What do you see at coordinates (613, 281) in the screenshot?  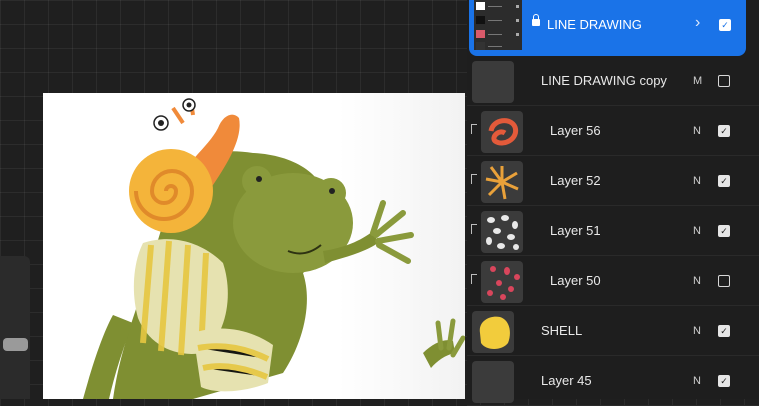 I see `layer-row: Layer 50 N` at bounding box center [613, 281].